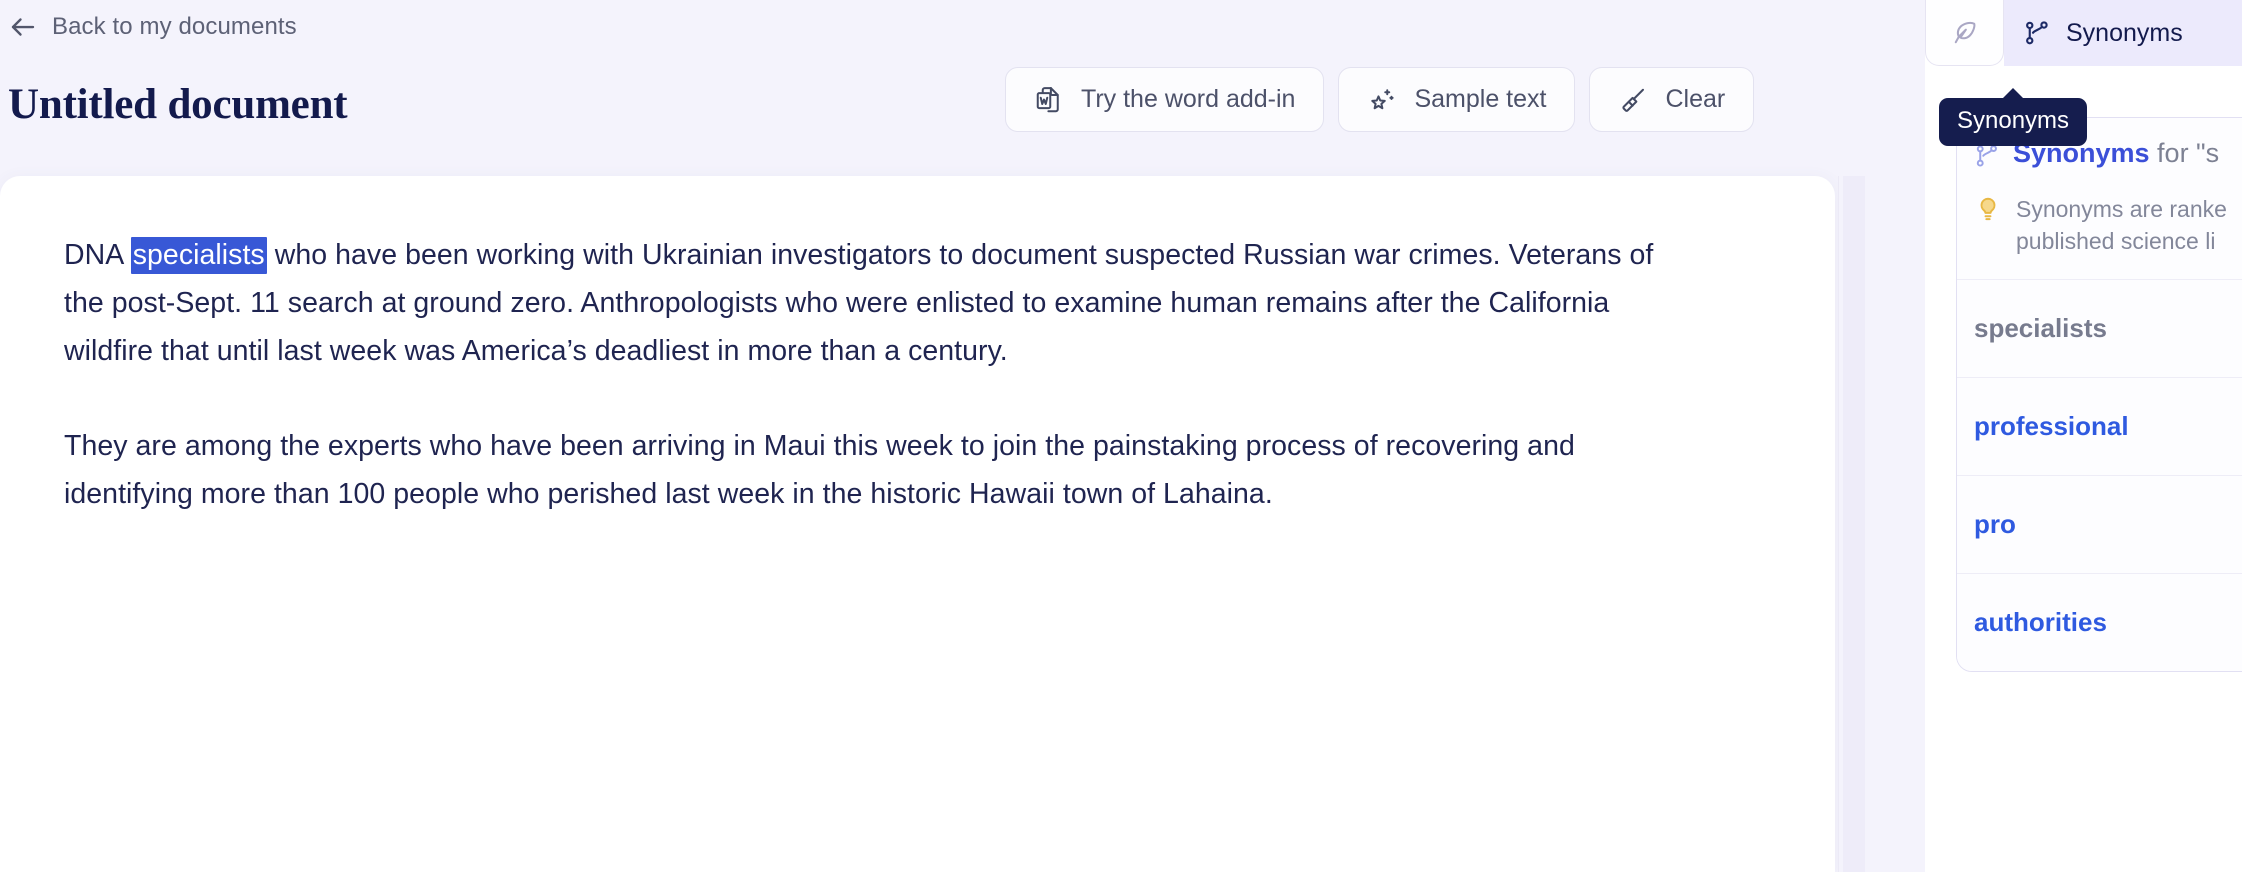 The height and width of the screenshot is (872, 2242). Describe the element at coordinates (1988, 208) in the screenshot. I see `lightbulb-icon` at that location.